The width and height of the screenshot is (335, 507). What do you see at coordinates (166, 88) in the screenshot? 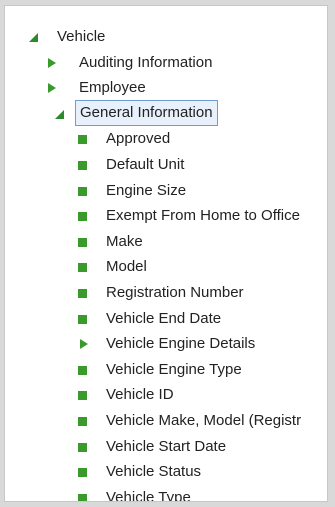
I see `tree-node-employee: Employee` at bounding box center [166, 88].